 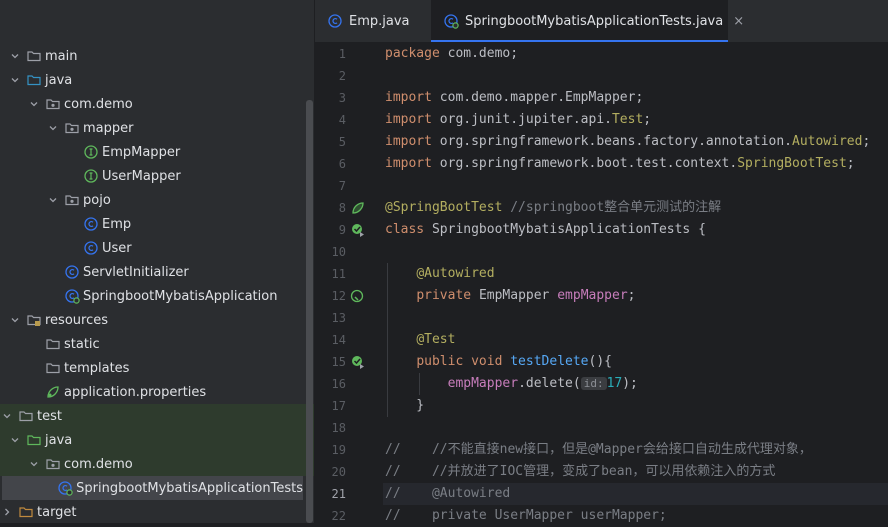 I want to click on tree-item-templates: templates, so click(x=157, y=368).